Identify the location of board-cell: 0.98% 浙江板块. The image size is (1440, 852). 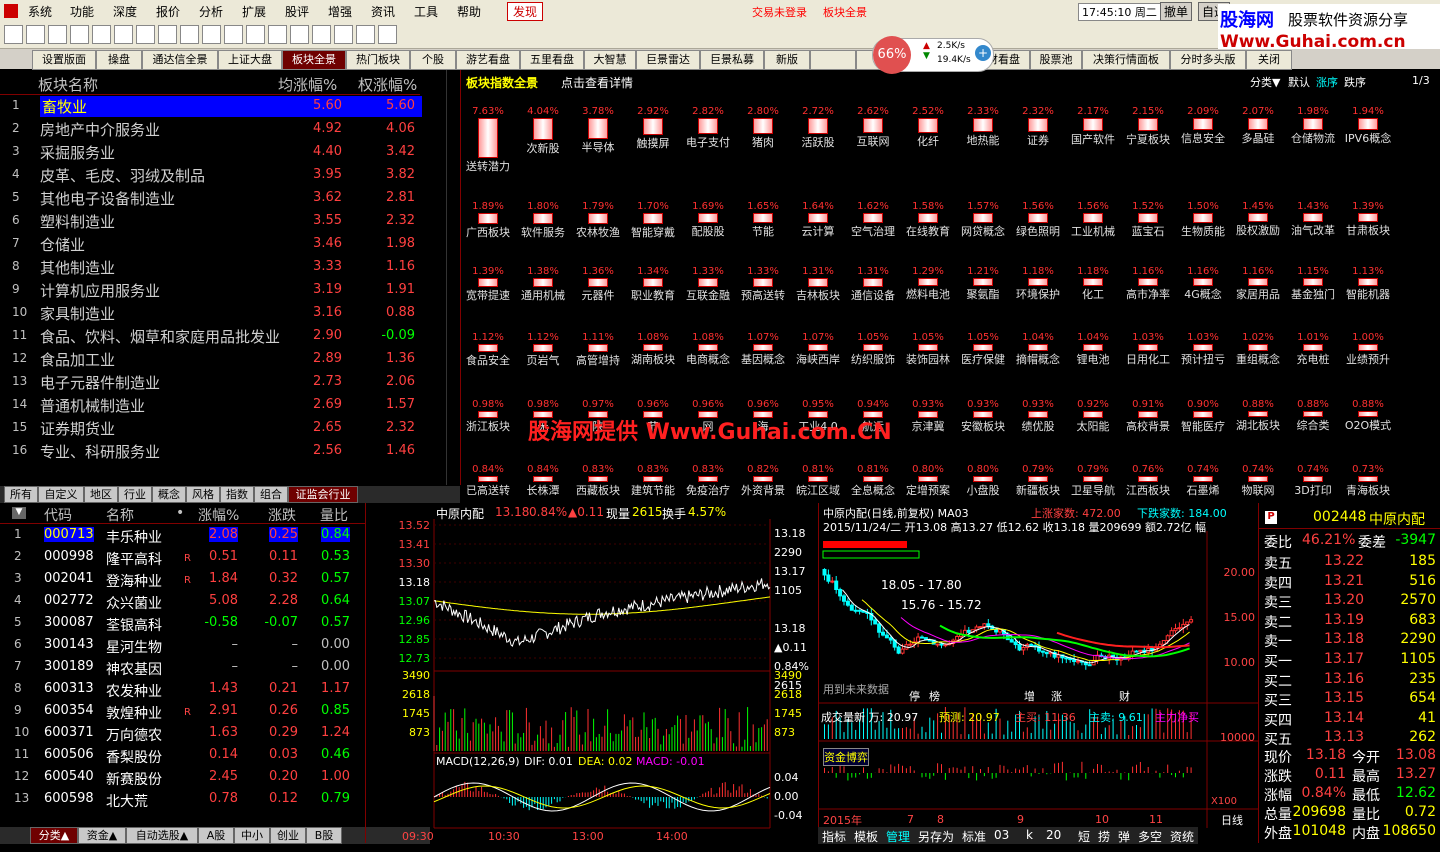
(488, 429).